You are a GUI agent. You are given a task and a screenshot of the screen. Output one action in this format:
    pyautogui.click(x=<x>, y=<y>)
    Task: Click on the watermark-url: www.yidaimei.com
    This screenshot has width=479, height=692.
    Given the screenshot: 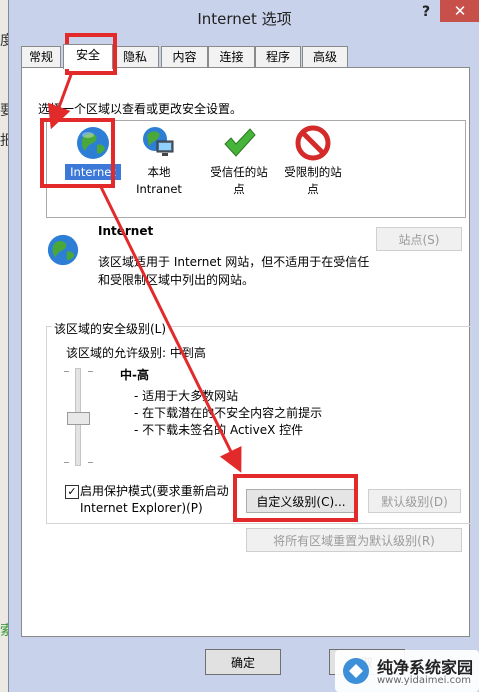 What is the action you would take?
    pyautogui.click(x=424, y=680)
    